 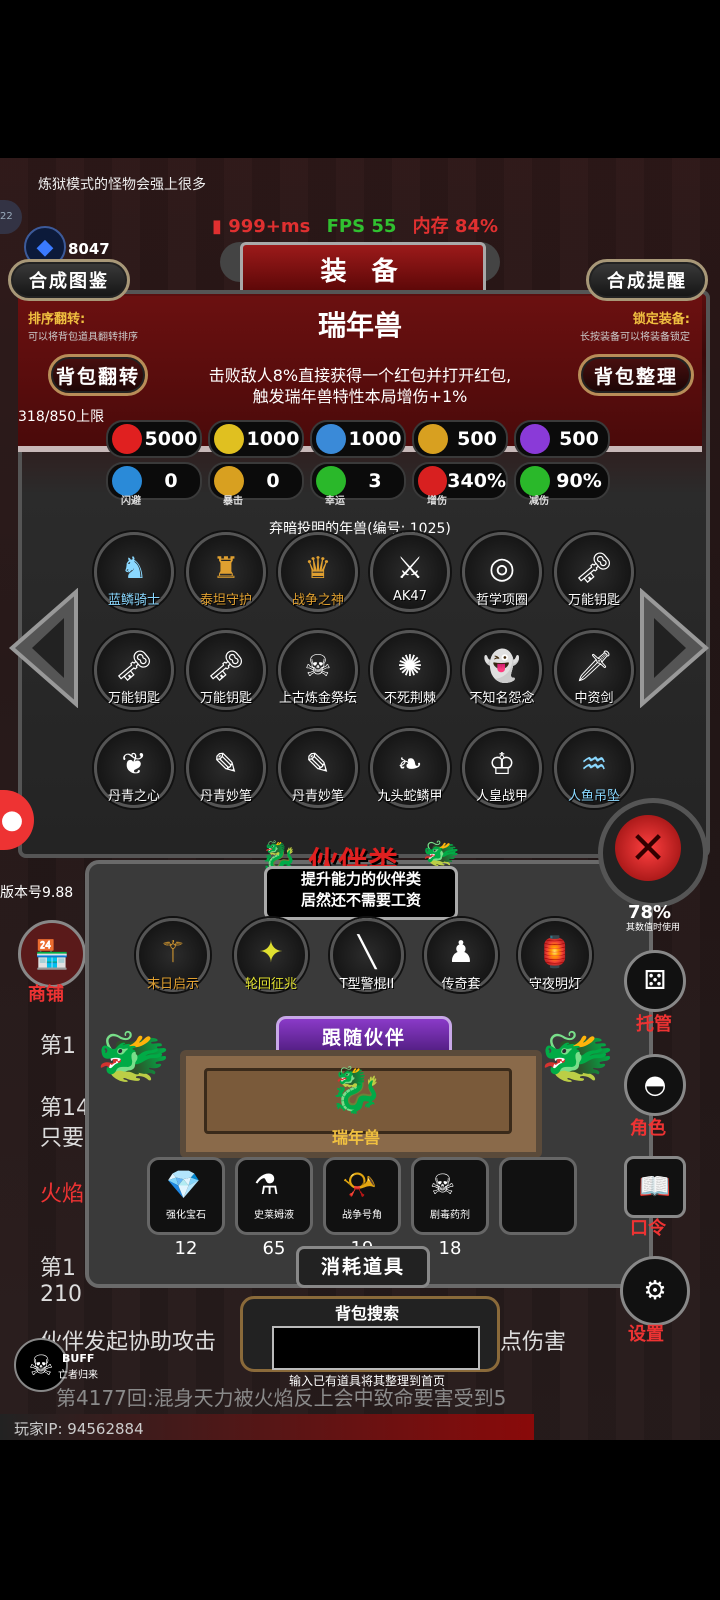 I want to click on shop-icon: 🏪, so click(x=52, y=954).